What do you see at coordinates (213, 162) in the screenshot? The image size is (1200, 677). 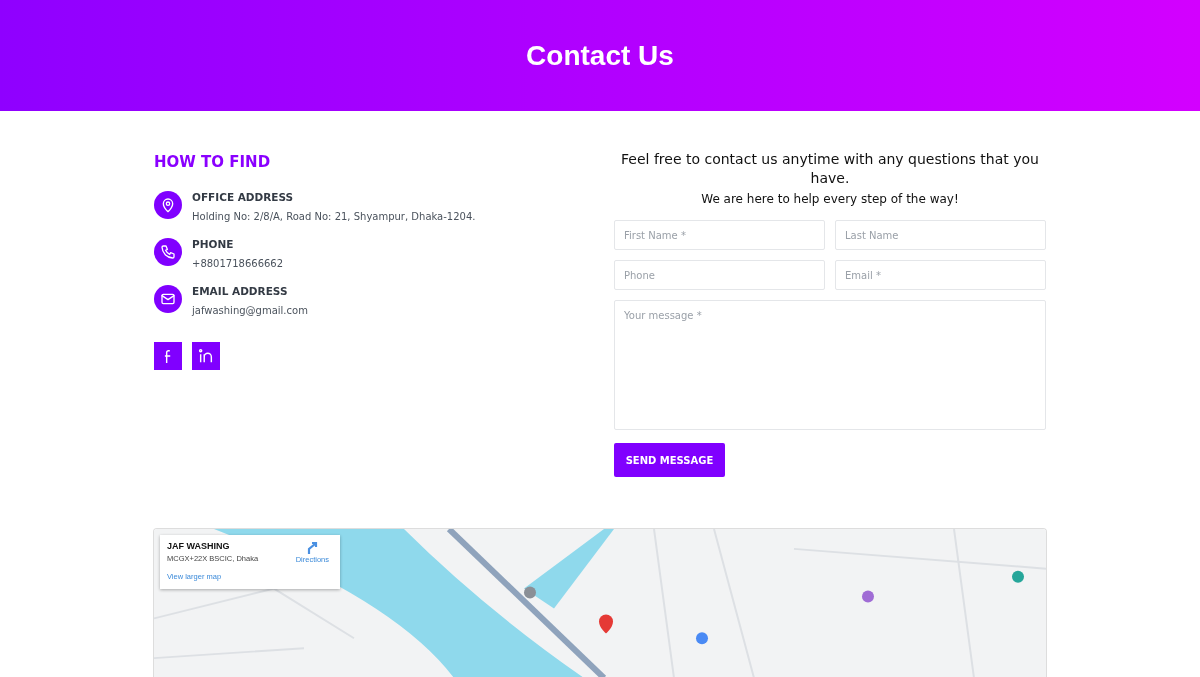 I see `section-heading: HOW TO FIND` at bounding box center [213, 162].